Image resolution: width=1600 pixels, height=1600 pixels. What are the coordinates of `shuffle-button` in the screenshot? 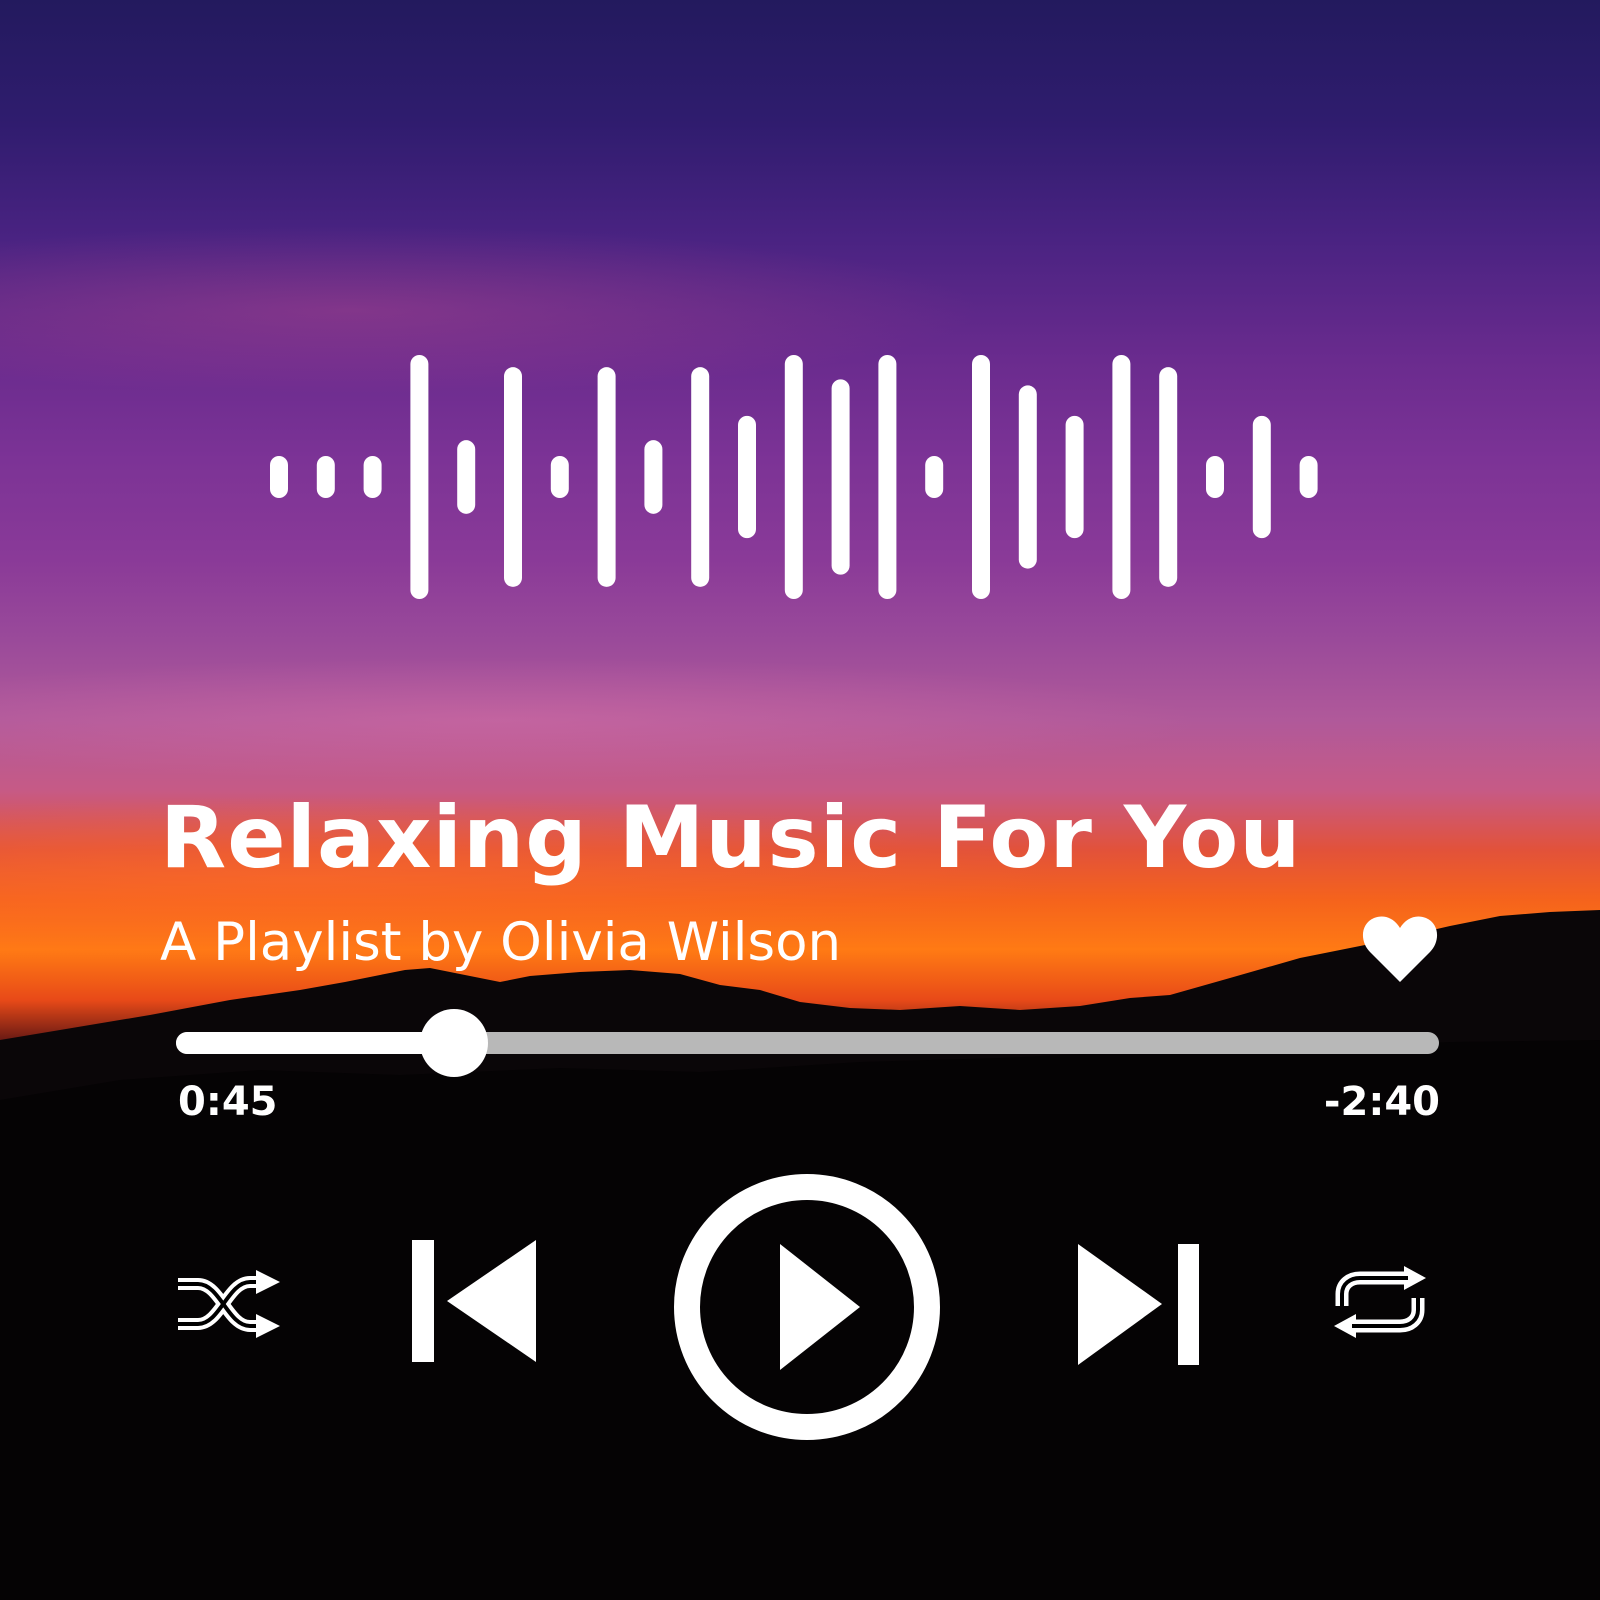 It's located at (228, 1304).